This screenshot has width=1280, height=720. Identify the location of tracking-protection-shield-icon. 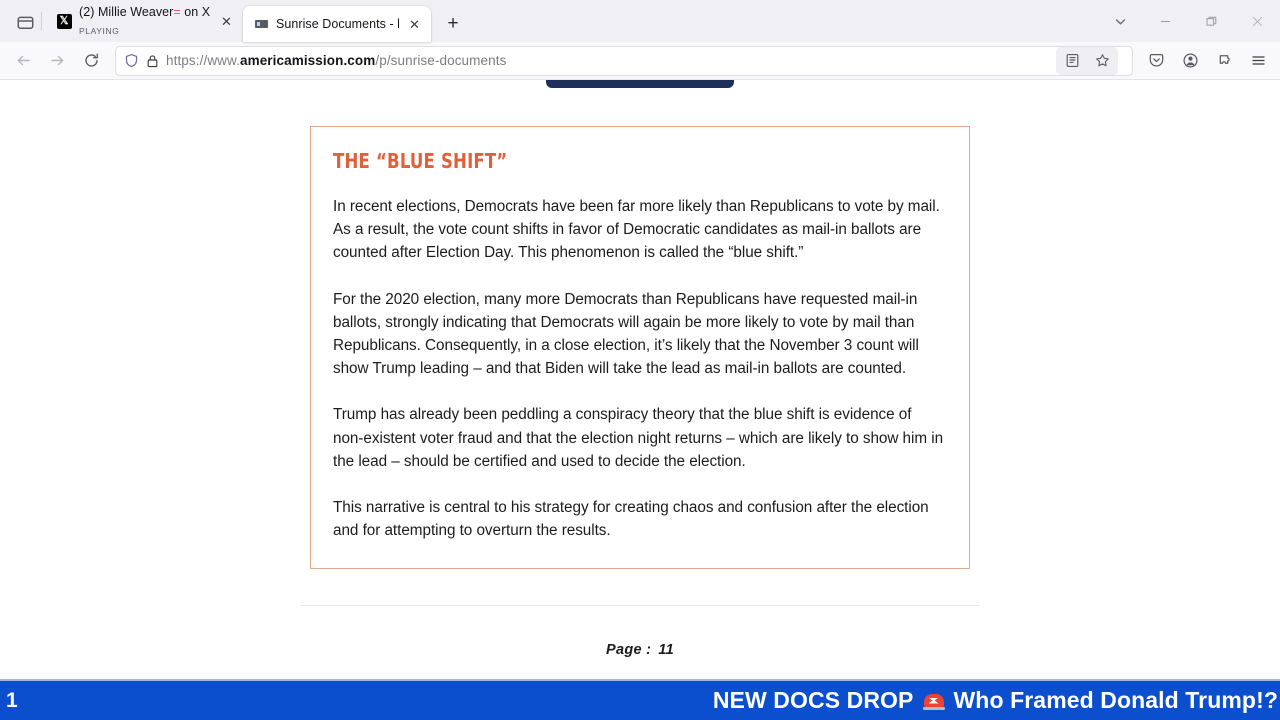
(131, 60).